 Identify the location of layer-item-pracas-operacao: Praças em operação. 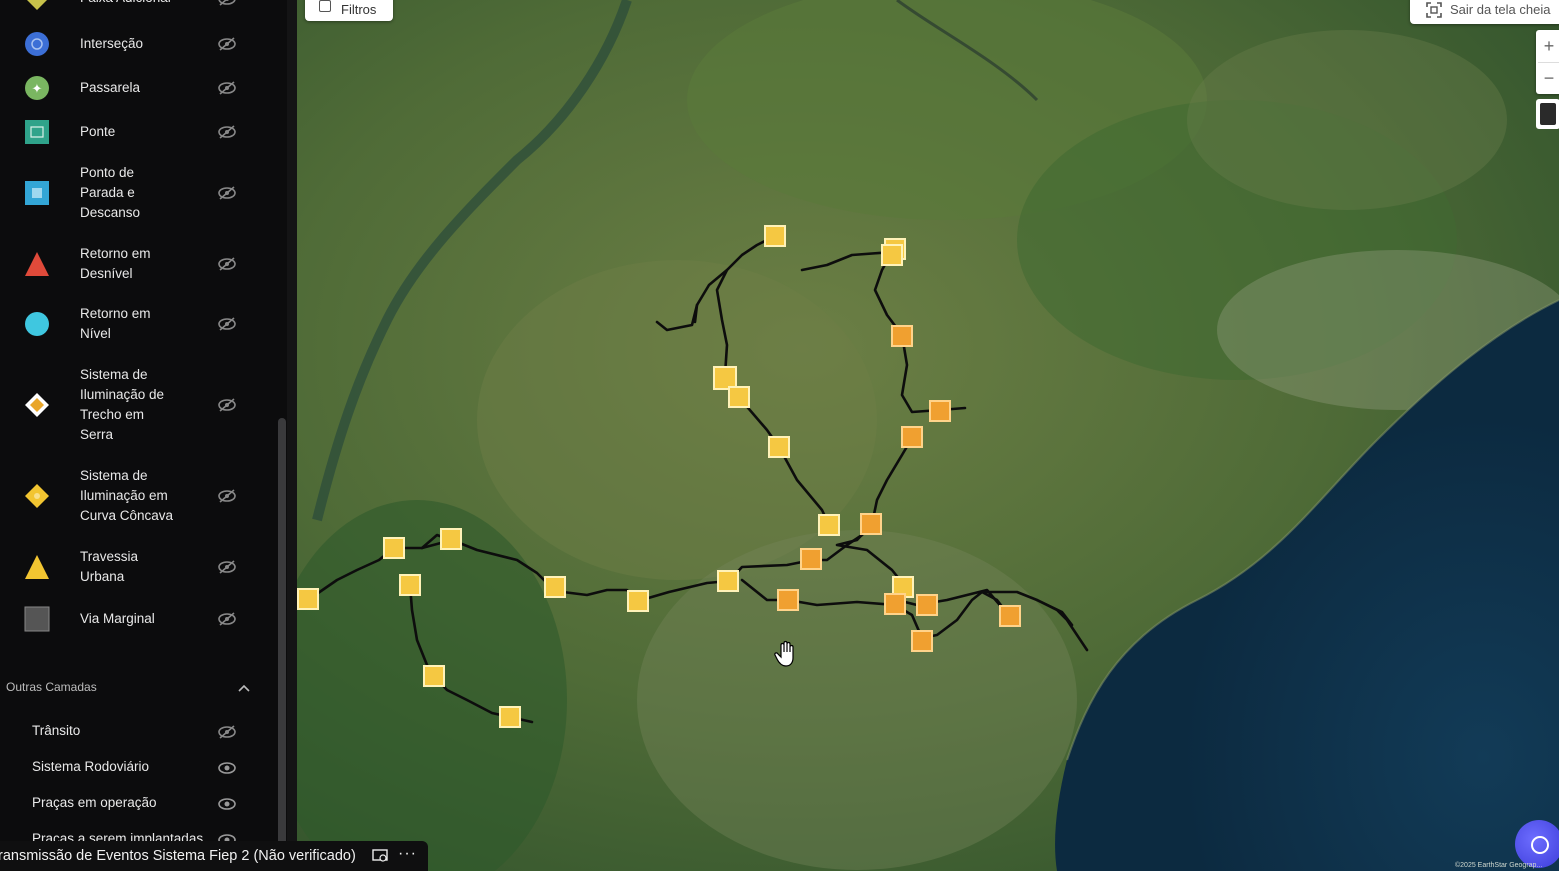
(130, 805).